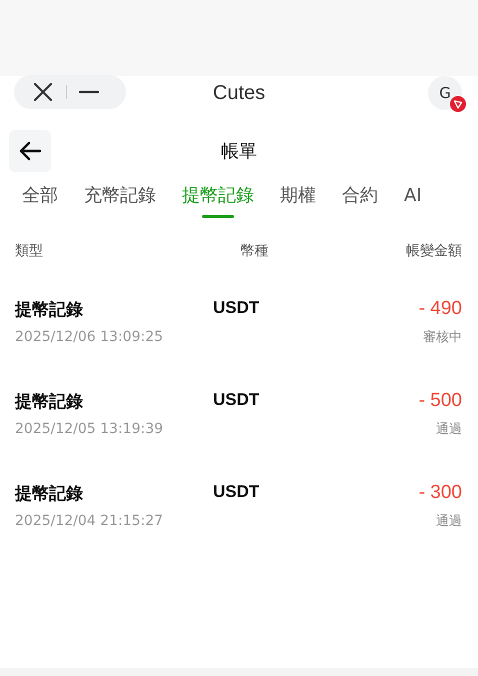 Image resolution: width=478 pixels, height=676 pixels. What do you see at coordinates (434, 251) in the screenshot?
I see `column-header: 帳變金額` at bounding box center [434, 251].